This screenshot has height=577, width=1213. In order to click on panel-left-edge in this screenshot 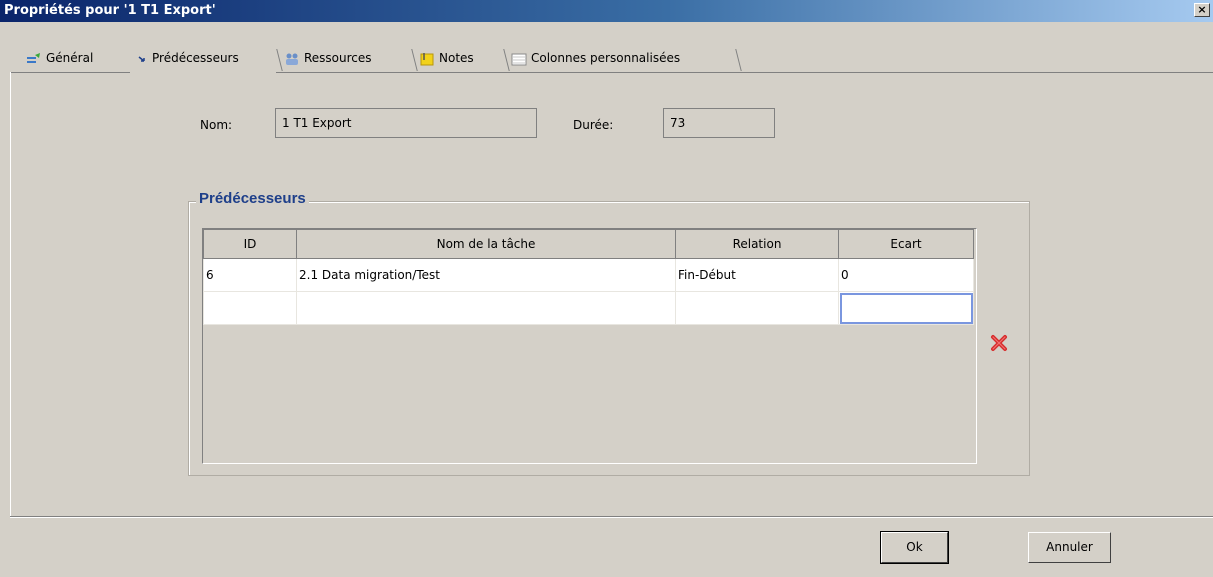, I will do `click(10, 294)`.